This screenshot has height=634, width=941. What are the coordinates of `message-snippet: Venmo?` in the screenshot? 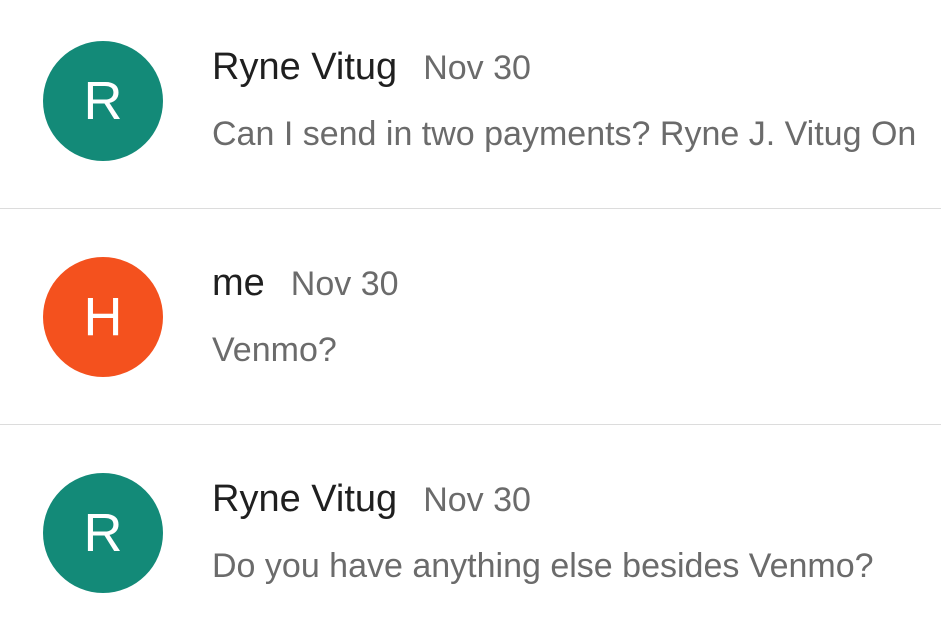 It's located at (274, 350).